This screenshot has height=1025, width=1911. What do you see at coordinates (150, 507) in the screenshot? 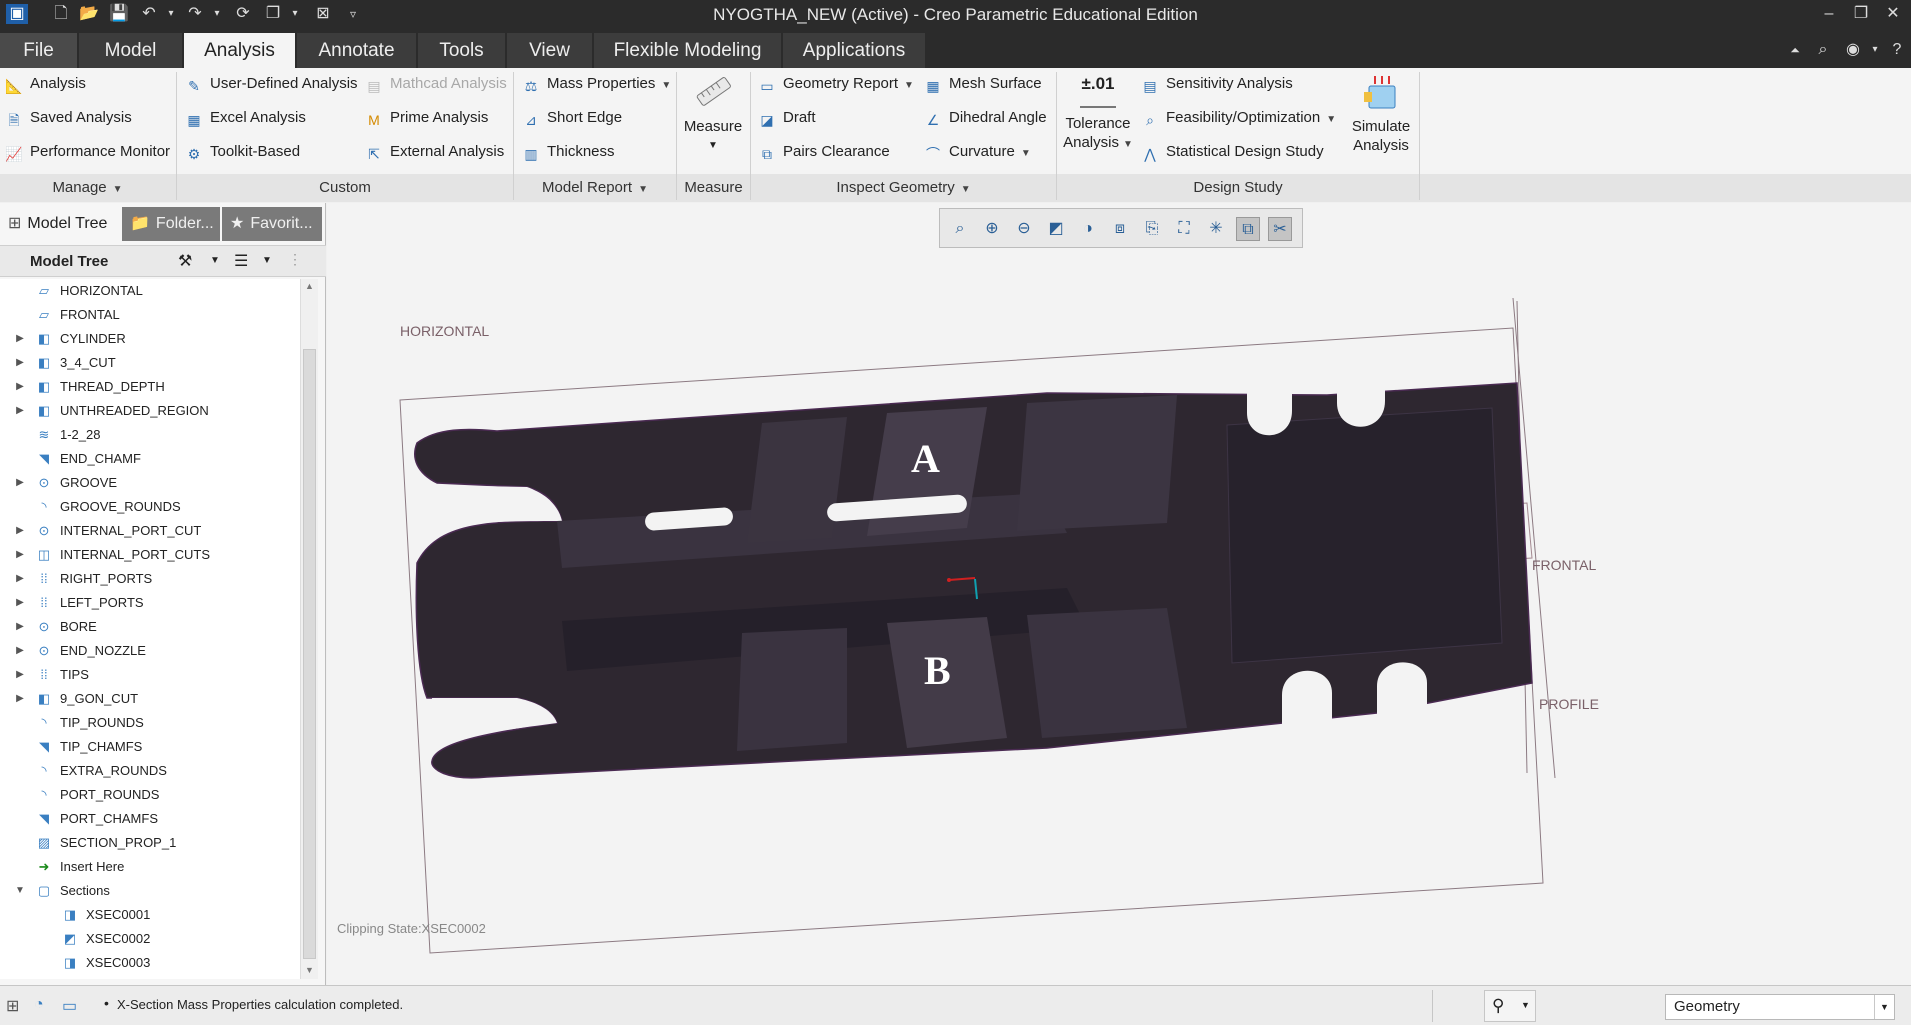
I see `tree-item: ◝ GROOVE_ROUNDS` at bounding box center [150, 507].